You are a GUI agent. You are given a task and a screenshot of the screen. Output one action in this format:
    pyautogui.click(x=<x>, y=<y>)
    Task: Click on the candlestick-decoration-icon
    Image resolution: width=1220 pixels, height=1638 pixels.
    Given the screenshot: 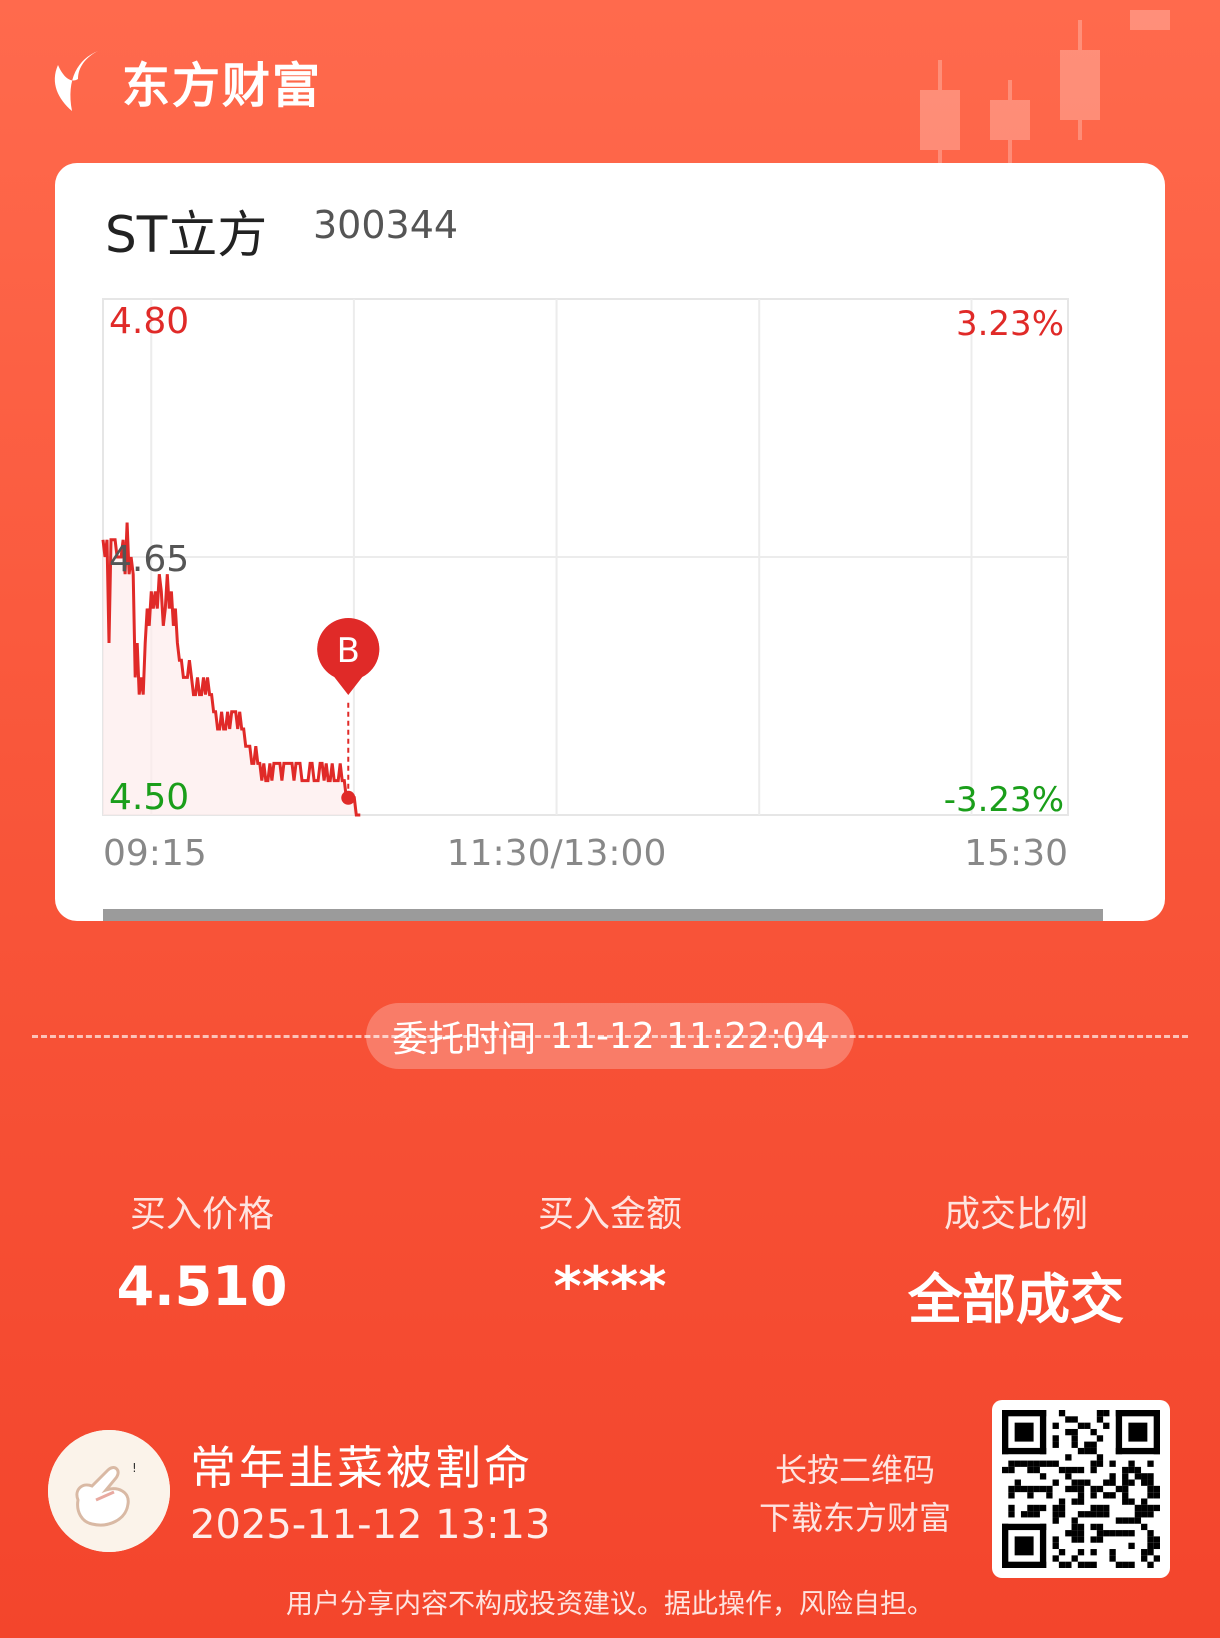 What is the action you would take?
    pyautogui.click(x=1045, y=95)
    